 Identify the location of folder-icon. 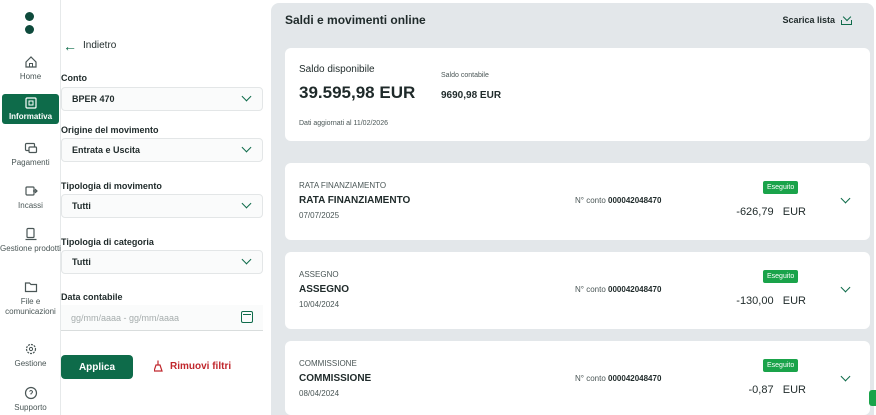
(30, 287).